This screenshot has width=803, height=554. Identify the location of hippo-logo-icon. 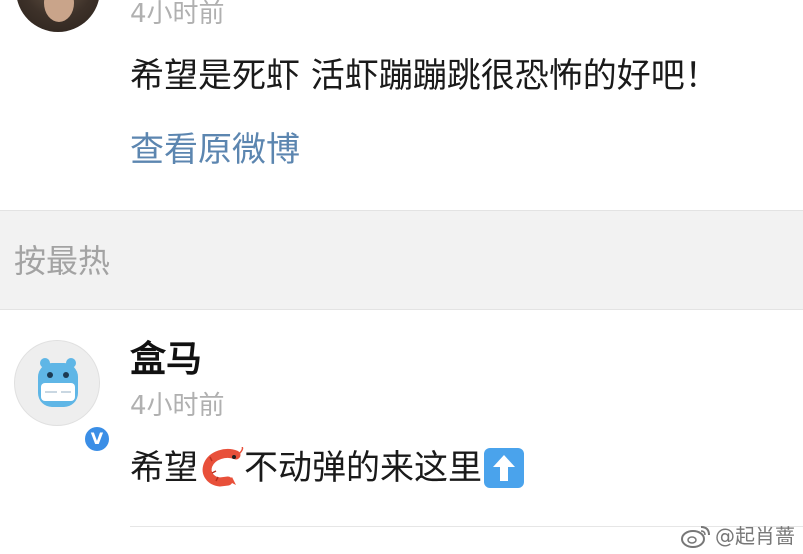
(58, 382).